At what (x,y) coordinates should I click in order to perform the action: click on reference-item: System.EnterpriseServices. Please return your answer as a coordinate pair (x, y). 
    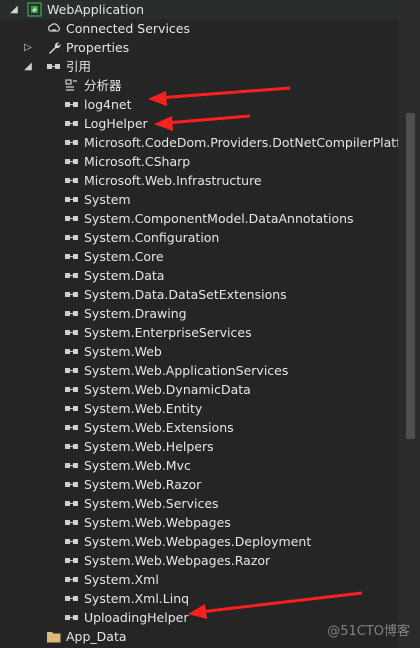
    Looking at the image, I should click on (199, 332).